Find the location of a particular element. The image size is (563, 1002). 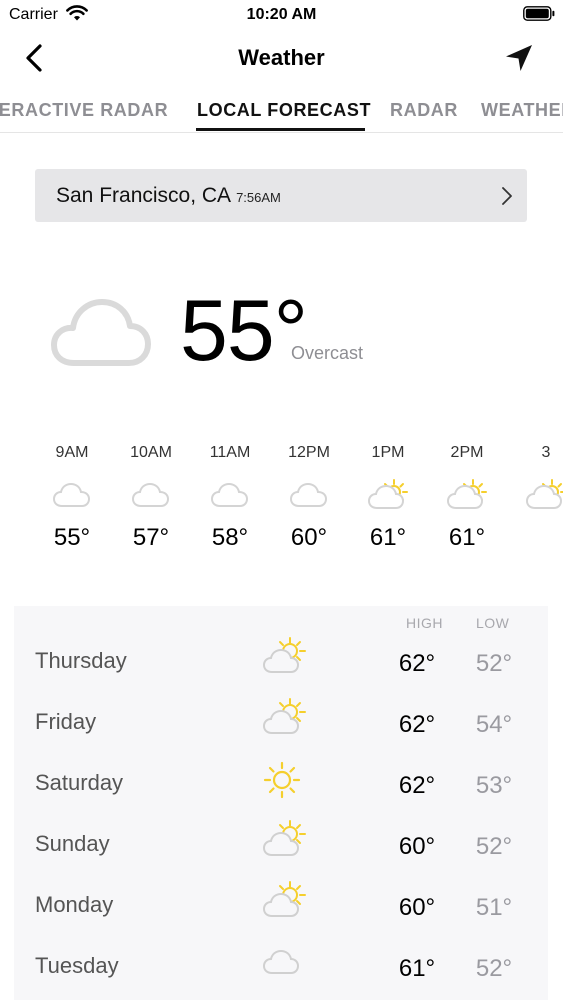

hour-temperature: 60° is located at coordinates (309, 537).